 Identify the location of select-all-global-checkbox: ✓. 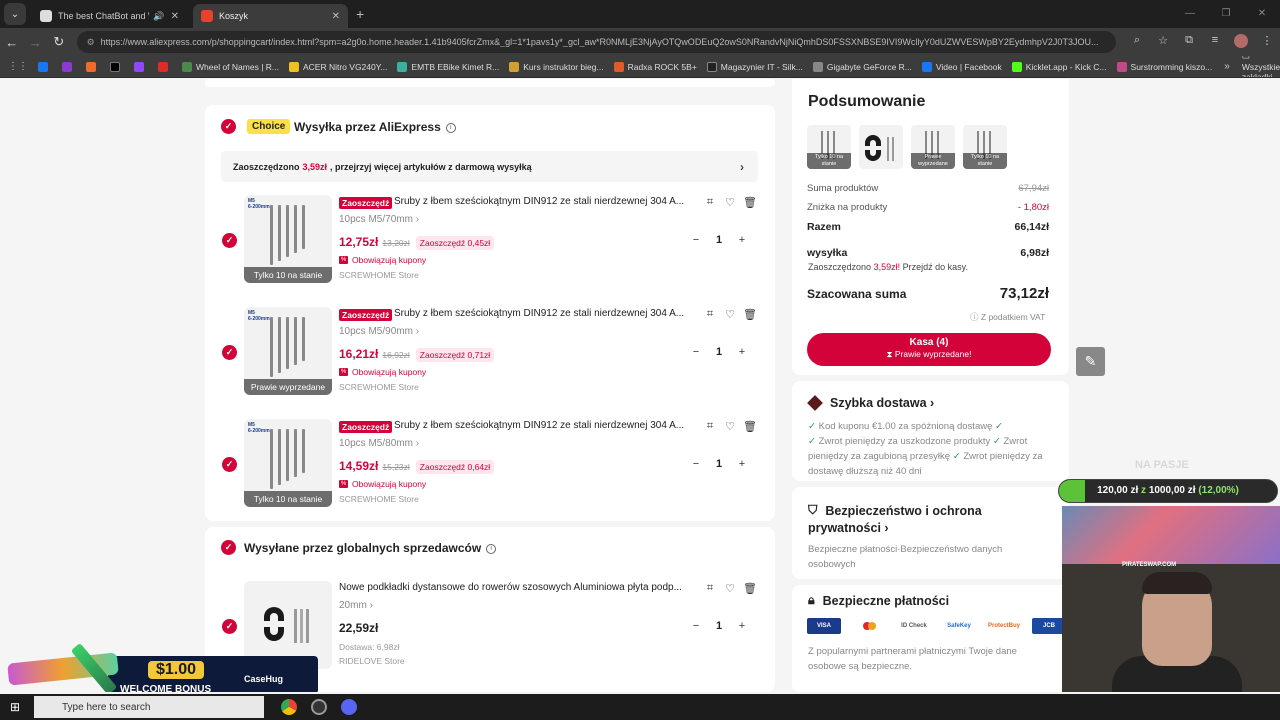
(228, 547).